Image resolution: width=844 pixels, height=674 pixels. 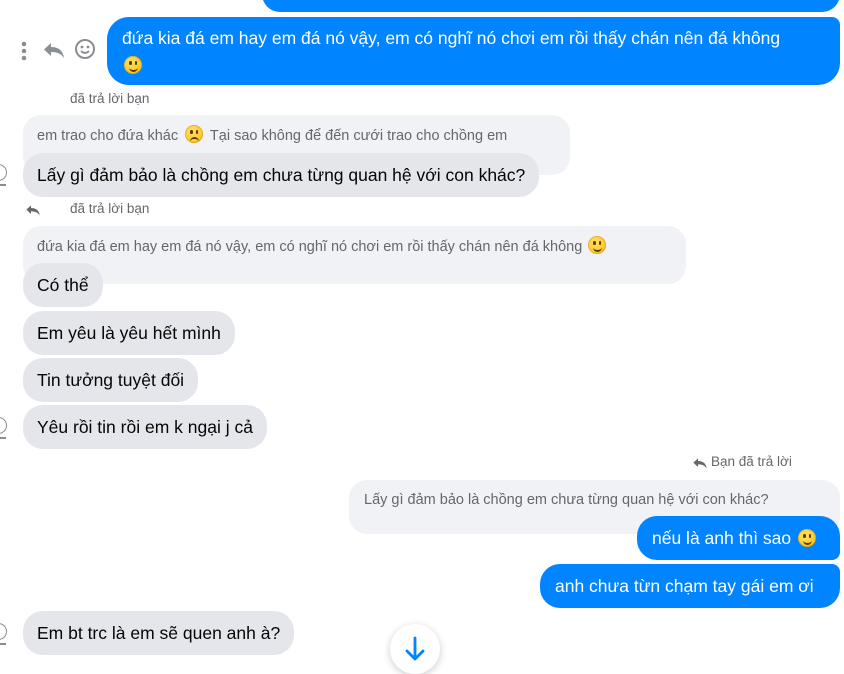 I want to click on incoming-message: Em yêu là yêu hết mình, so click(x=129, y=333).